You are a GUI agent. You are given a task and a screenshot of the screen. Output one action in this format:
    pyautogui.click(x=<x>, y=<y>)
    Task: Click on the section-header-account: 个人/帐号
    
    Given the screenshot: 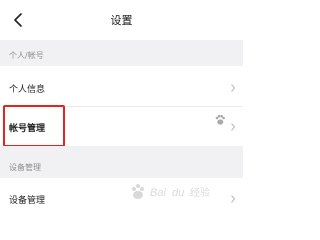 What is the action you would take?
    pyautogui.click(x=121, y=53)
    